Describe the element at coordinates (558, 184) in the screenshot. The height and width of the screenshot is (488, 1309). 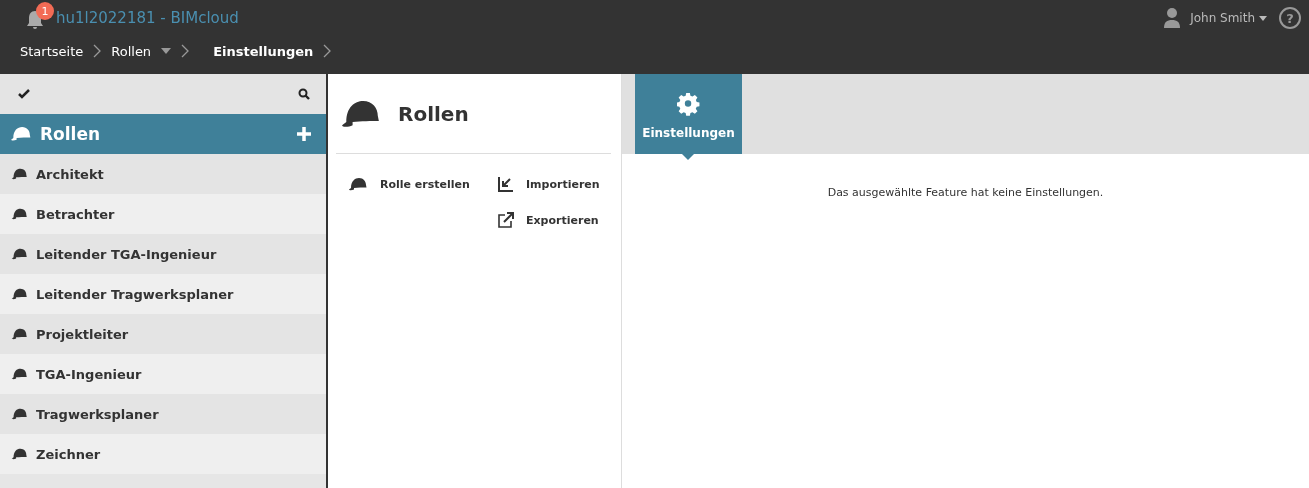
I see `action-link: Importieren` at that location.